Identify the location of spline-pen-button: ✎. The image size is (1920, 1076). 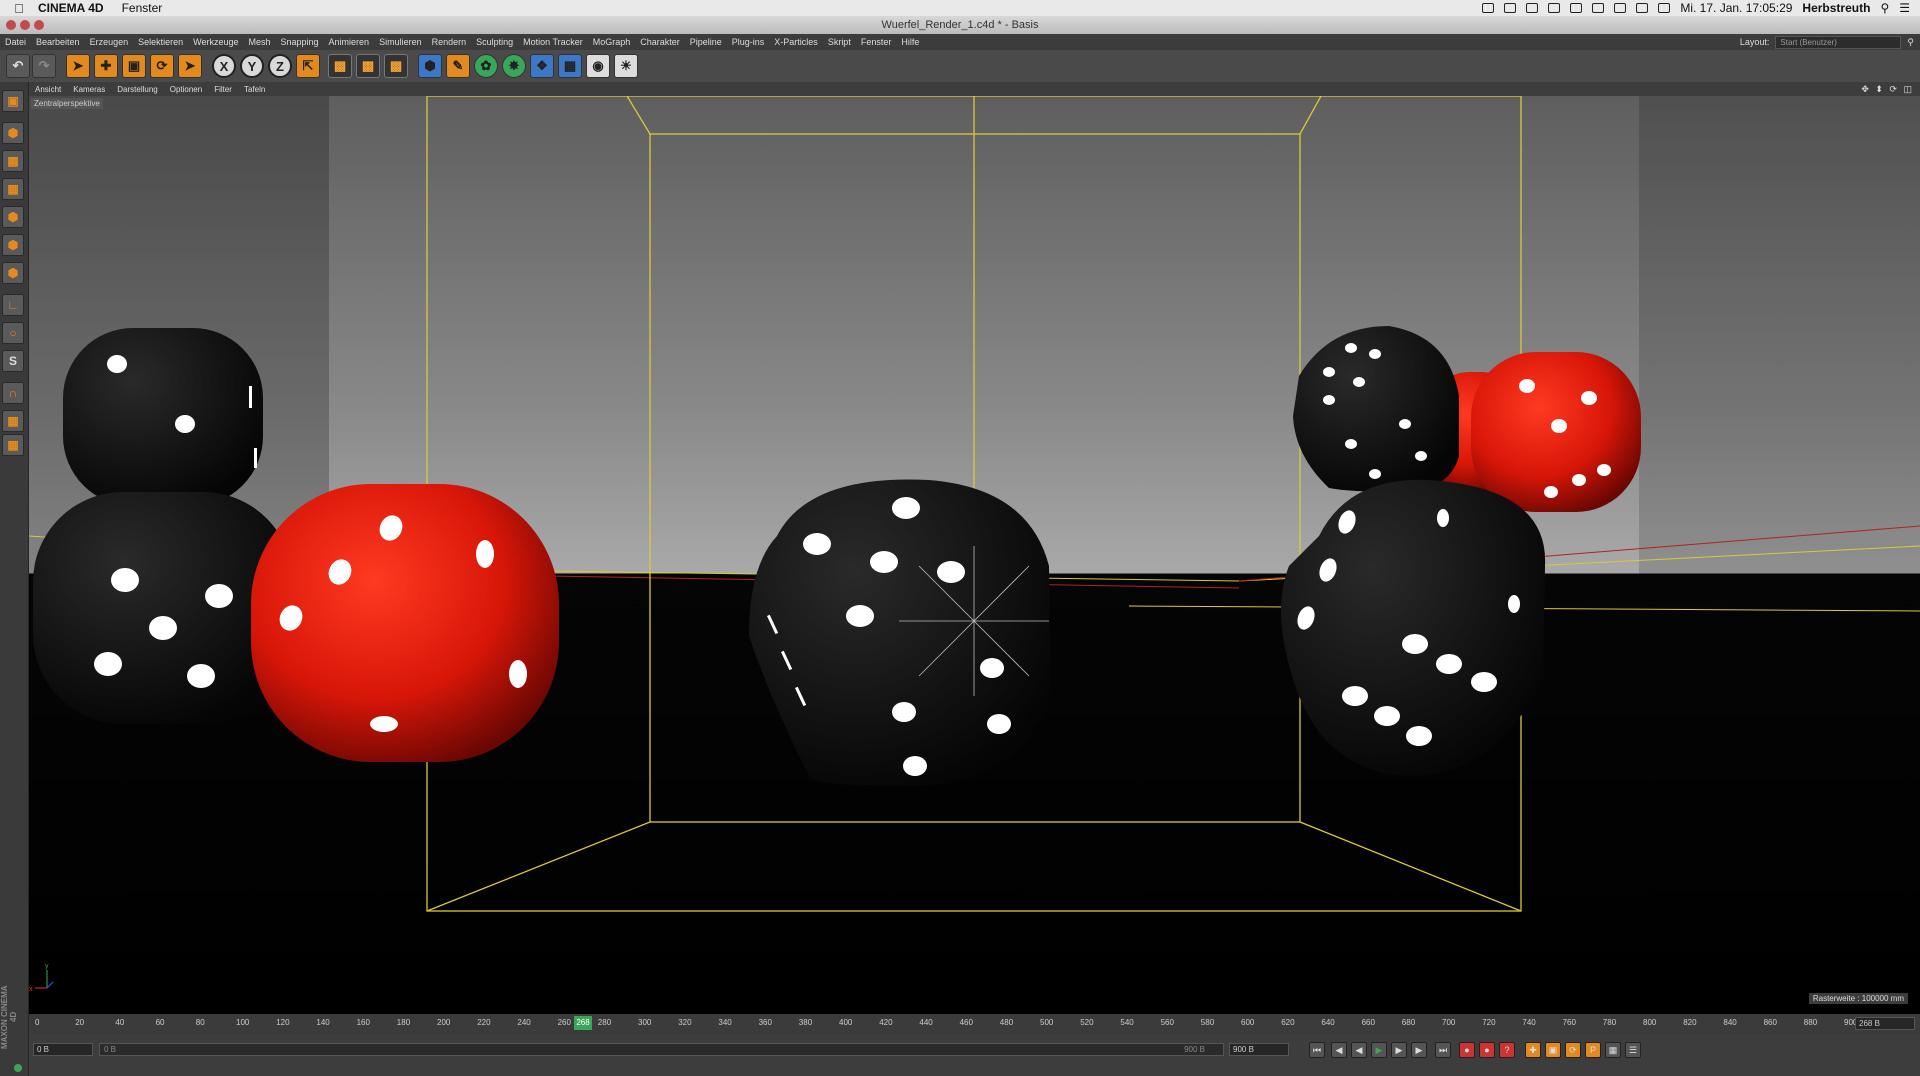
(458, 66).